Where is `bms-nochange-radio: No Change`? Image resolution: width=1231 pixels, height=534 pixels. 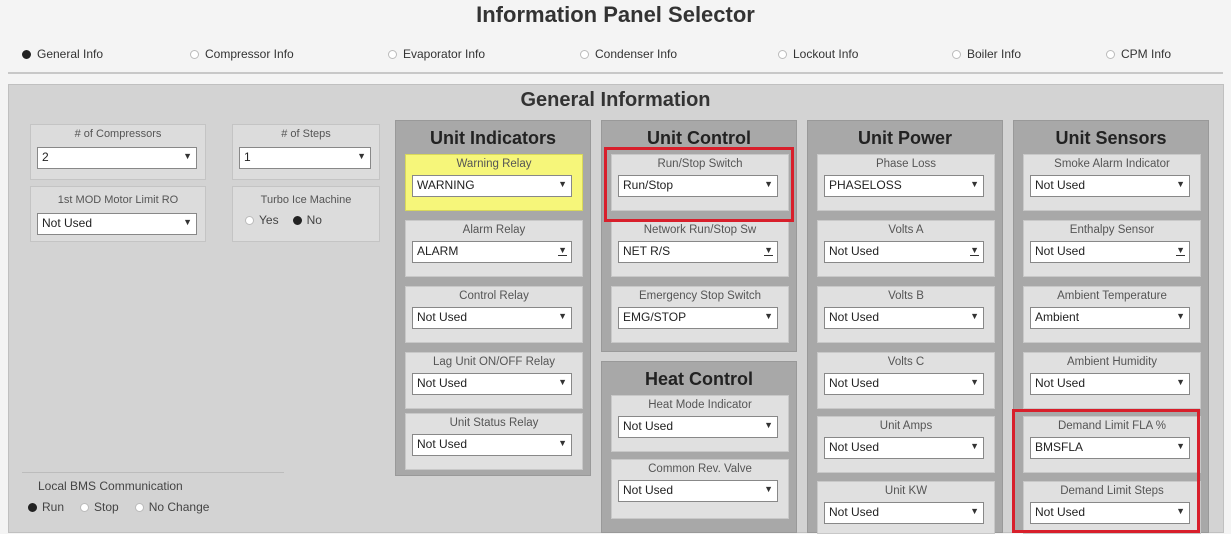
bms-nochange-radio: No Change is located at coordinates (171, 507).